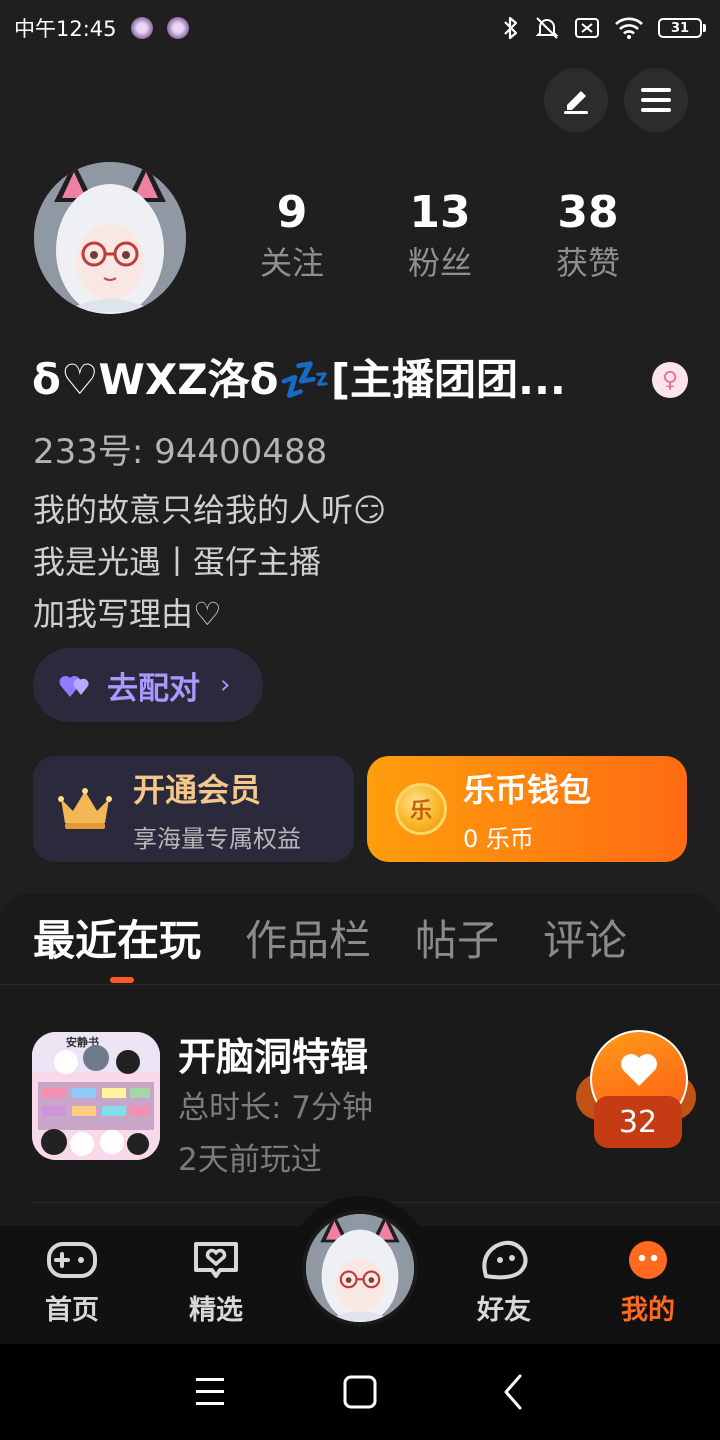 The height and width of the screenshot is (1440, 720). I want to click on bio-line: 我的故意只给我的人听😏, so click(210, 510).